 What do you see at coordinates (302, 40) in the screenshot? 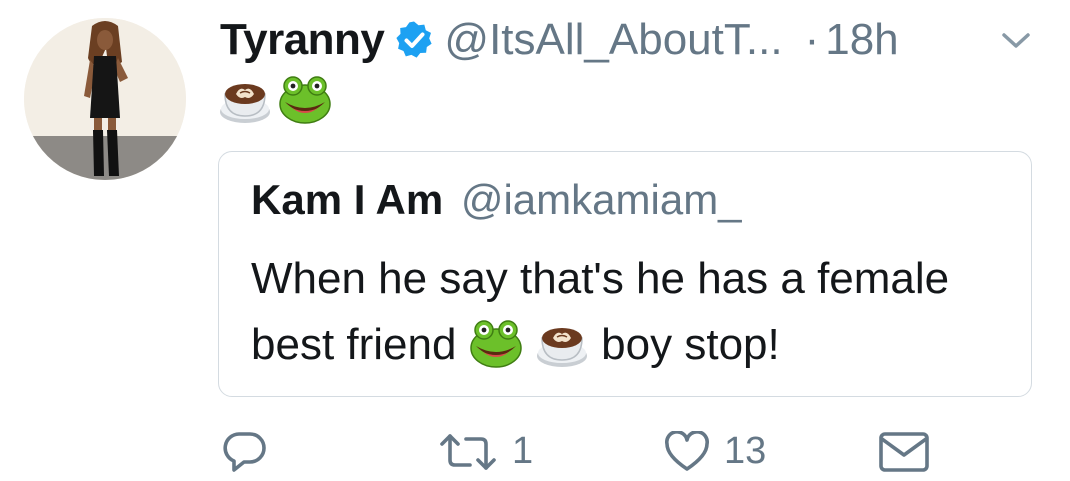
I see `display-name: Tyranny` at bounding box center [302, 40].